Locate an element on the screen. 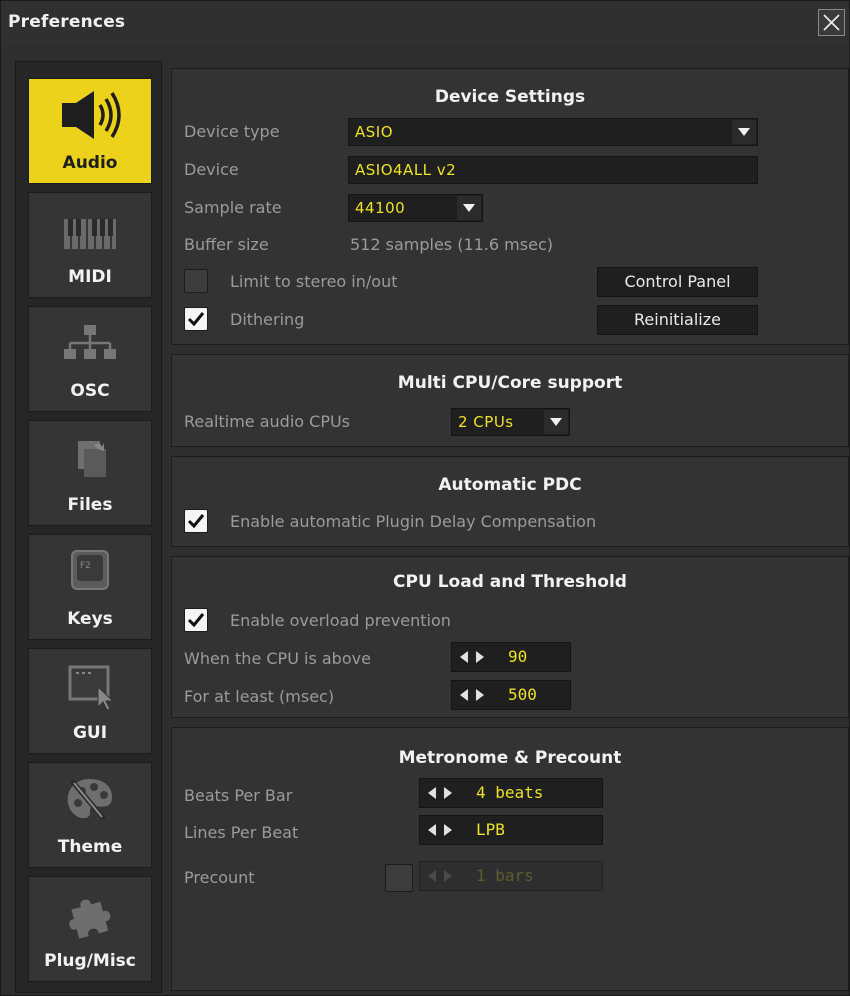  sidebar-item-label: MIDI is located at coordinates (90, 277).